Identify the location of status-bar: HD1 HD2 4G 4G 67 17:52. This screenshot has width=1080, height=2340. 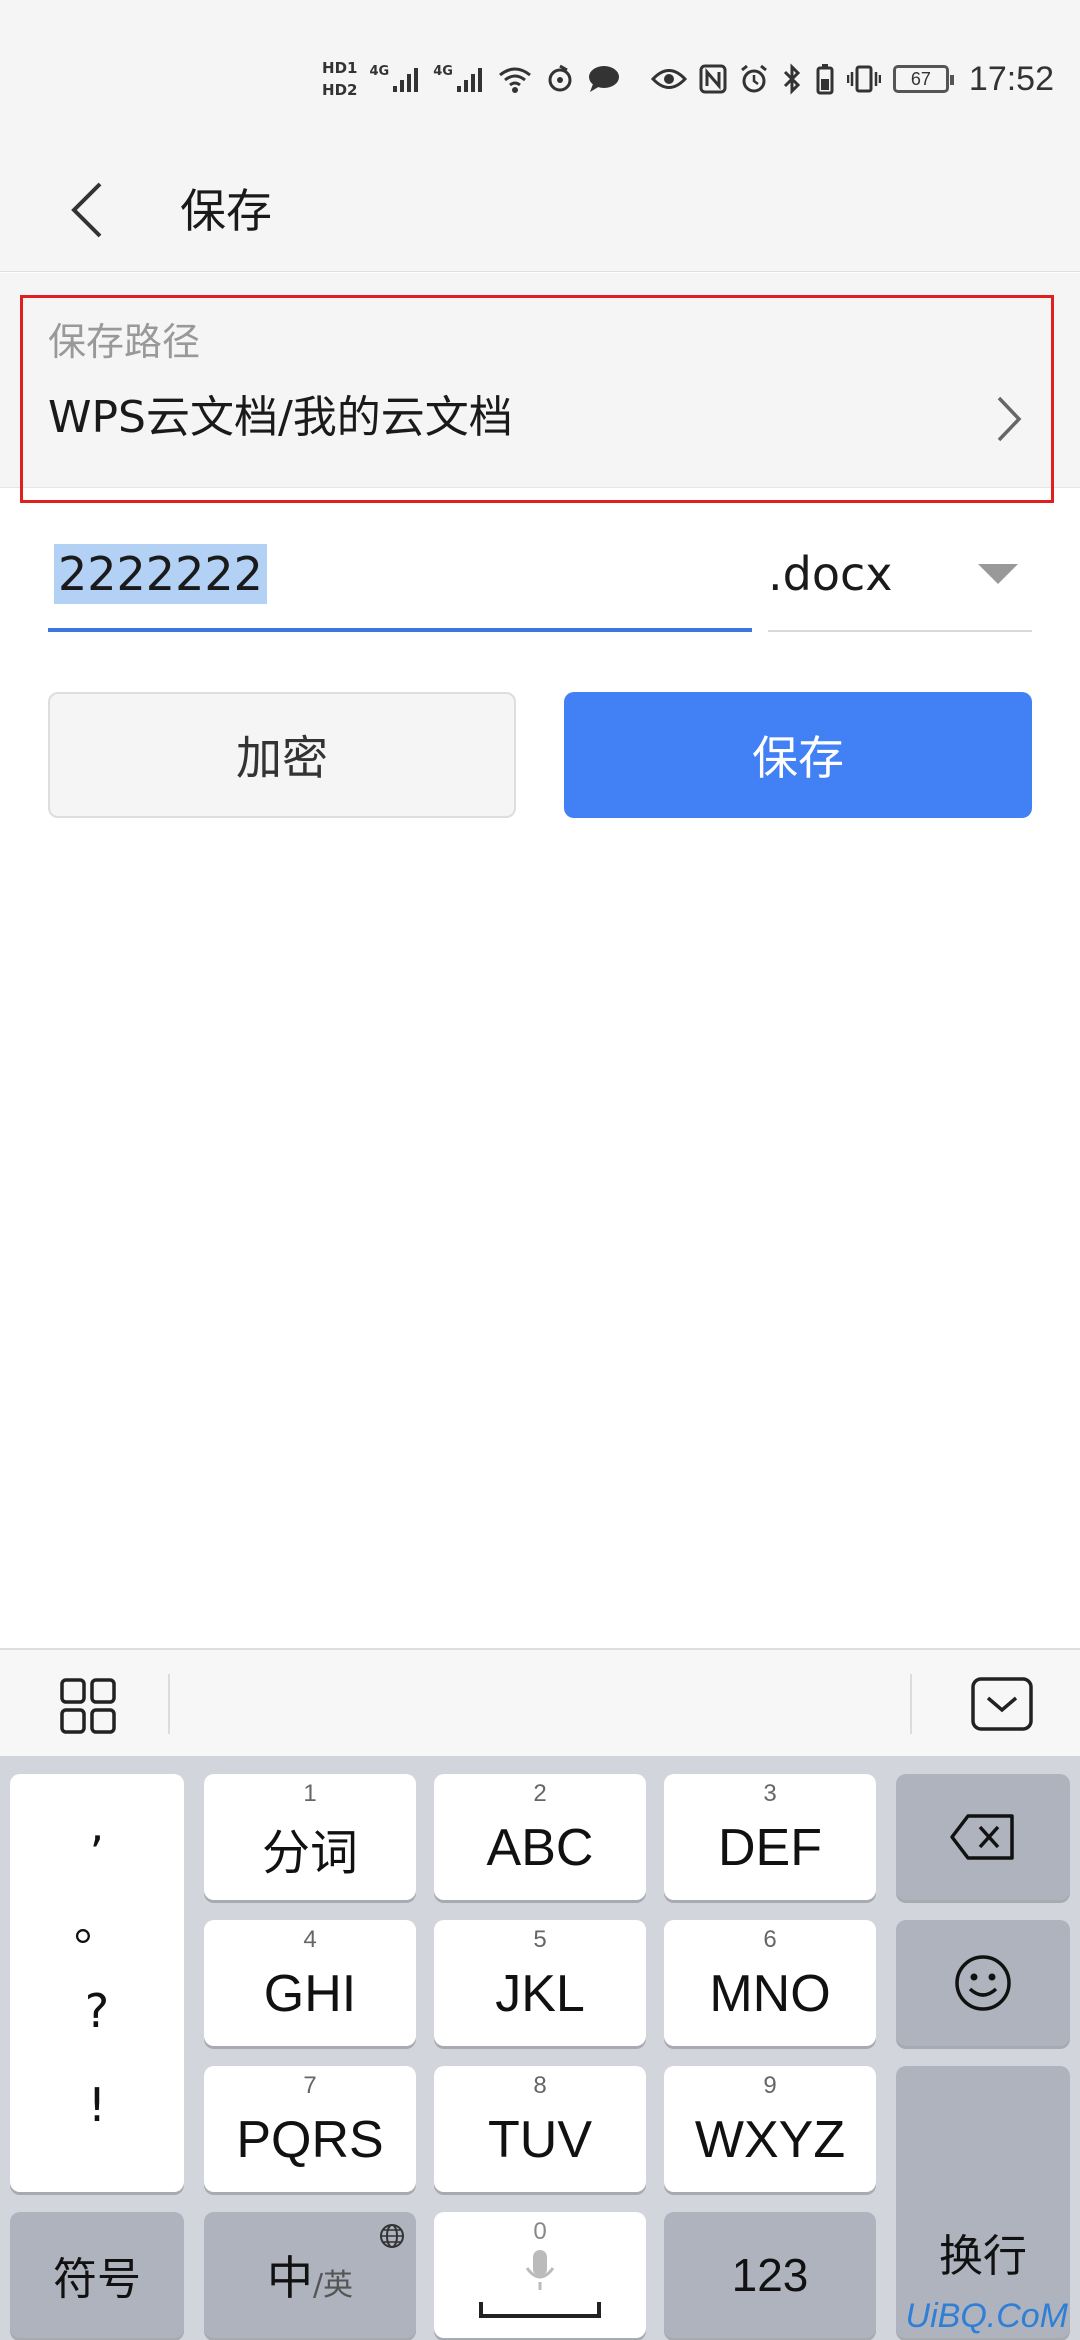
(540, 75).